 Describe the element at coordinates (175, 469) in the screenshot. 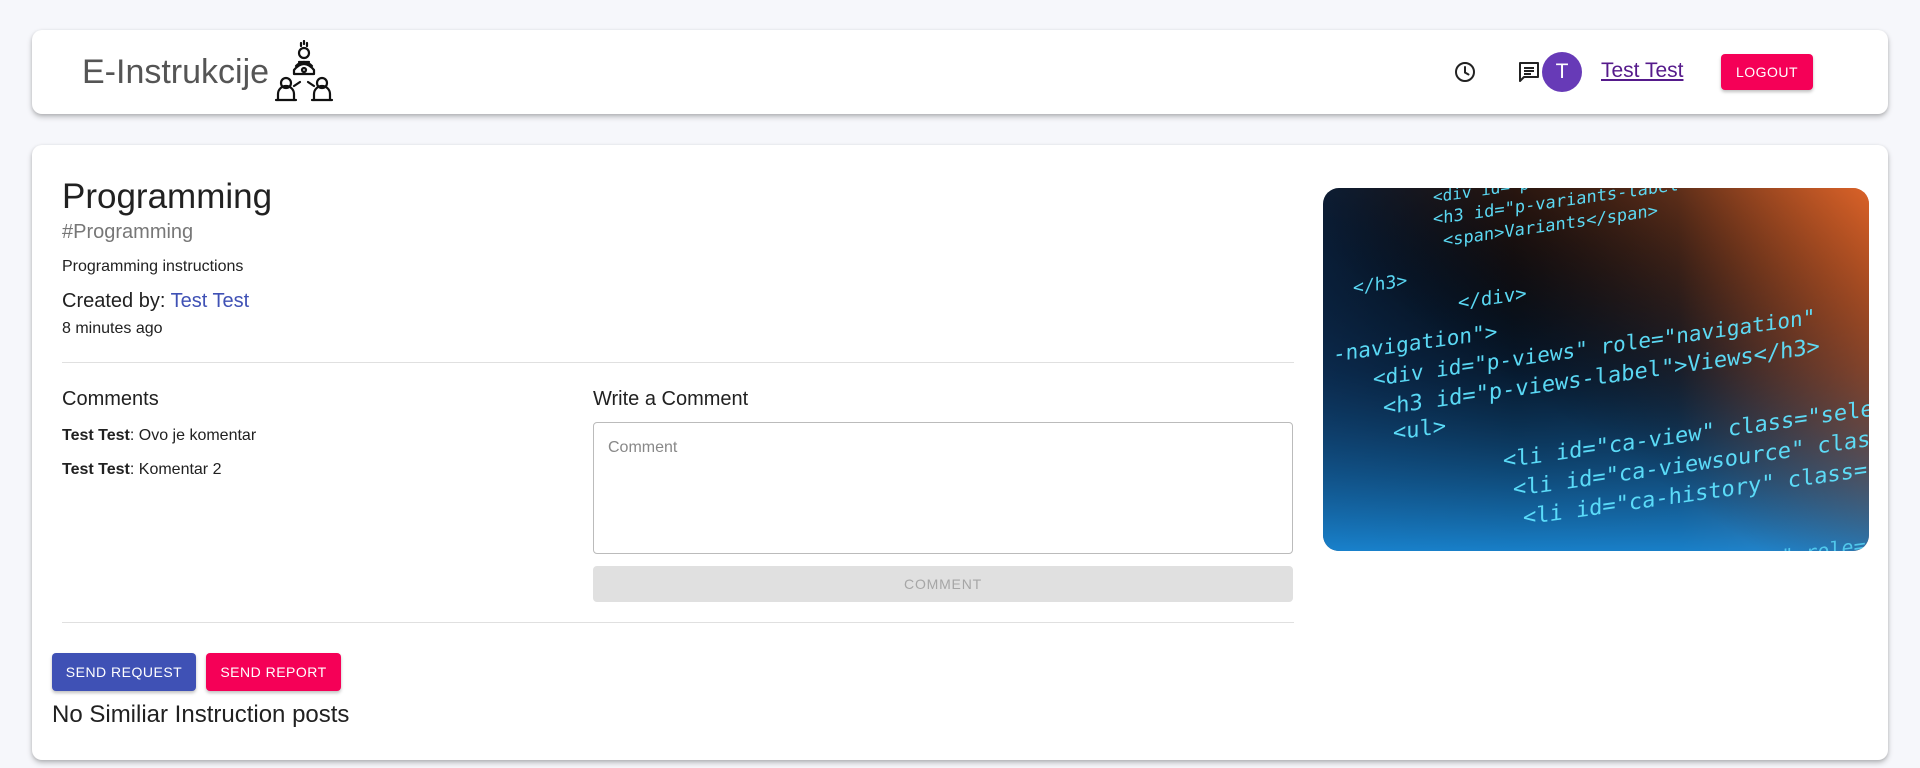

I see `comment-text: : Komentar 2` at that location.